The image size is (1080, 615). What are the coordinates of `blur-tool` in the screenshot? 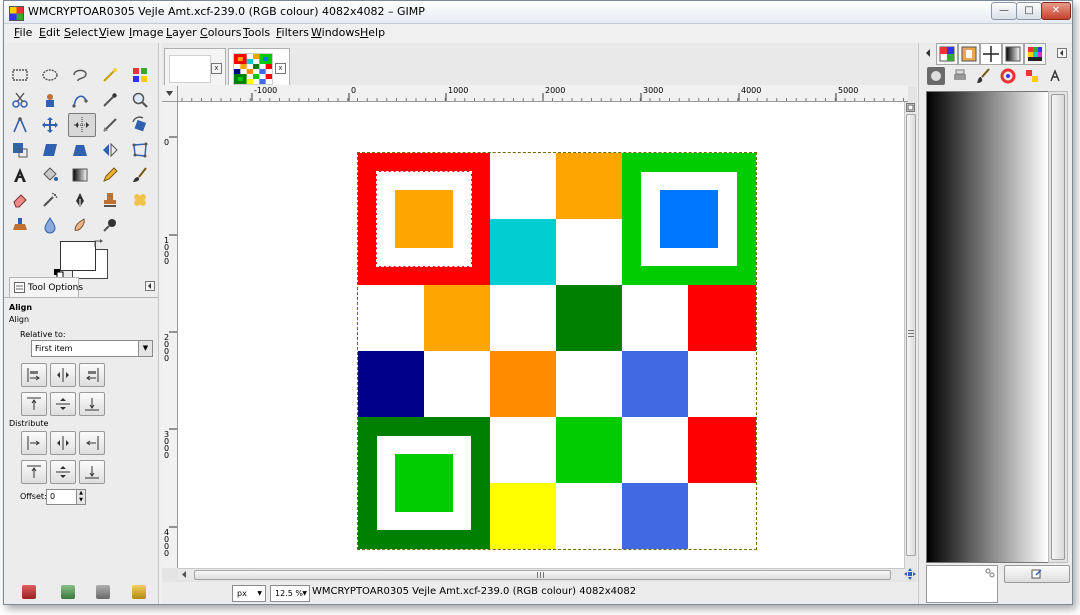 It's located at (50, 225).